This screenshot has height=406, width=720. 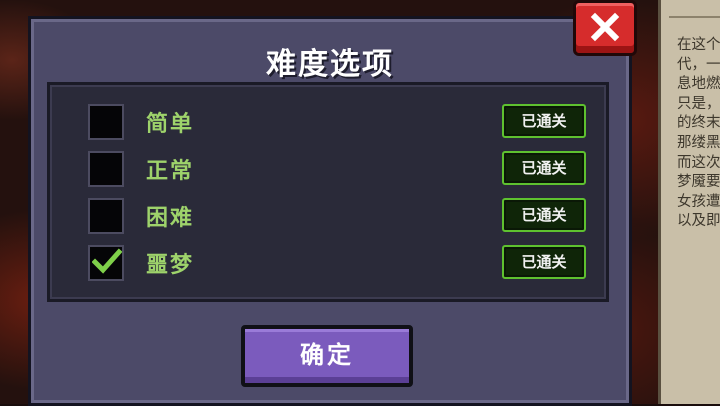 I want to click on difficulty-label-hard: 困难, so click(x=170, y=218).